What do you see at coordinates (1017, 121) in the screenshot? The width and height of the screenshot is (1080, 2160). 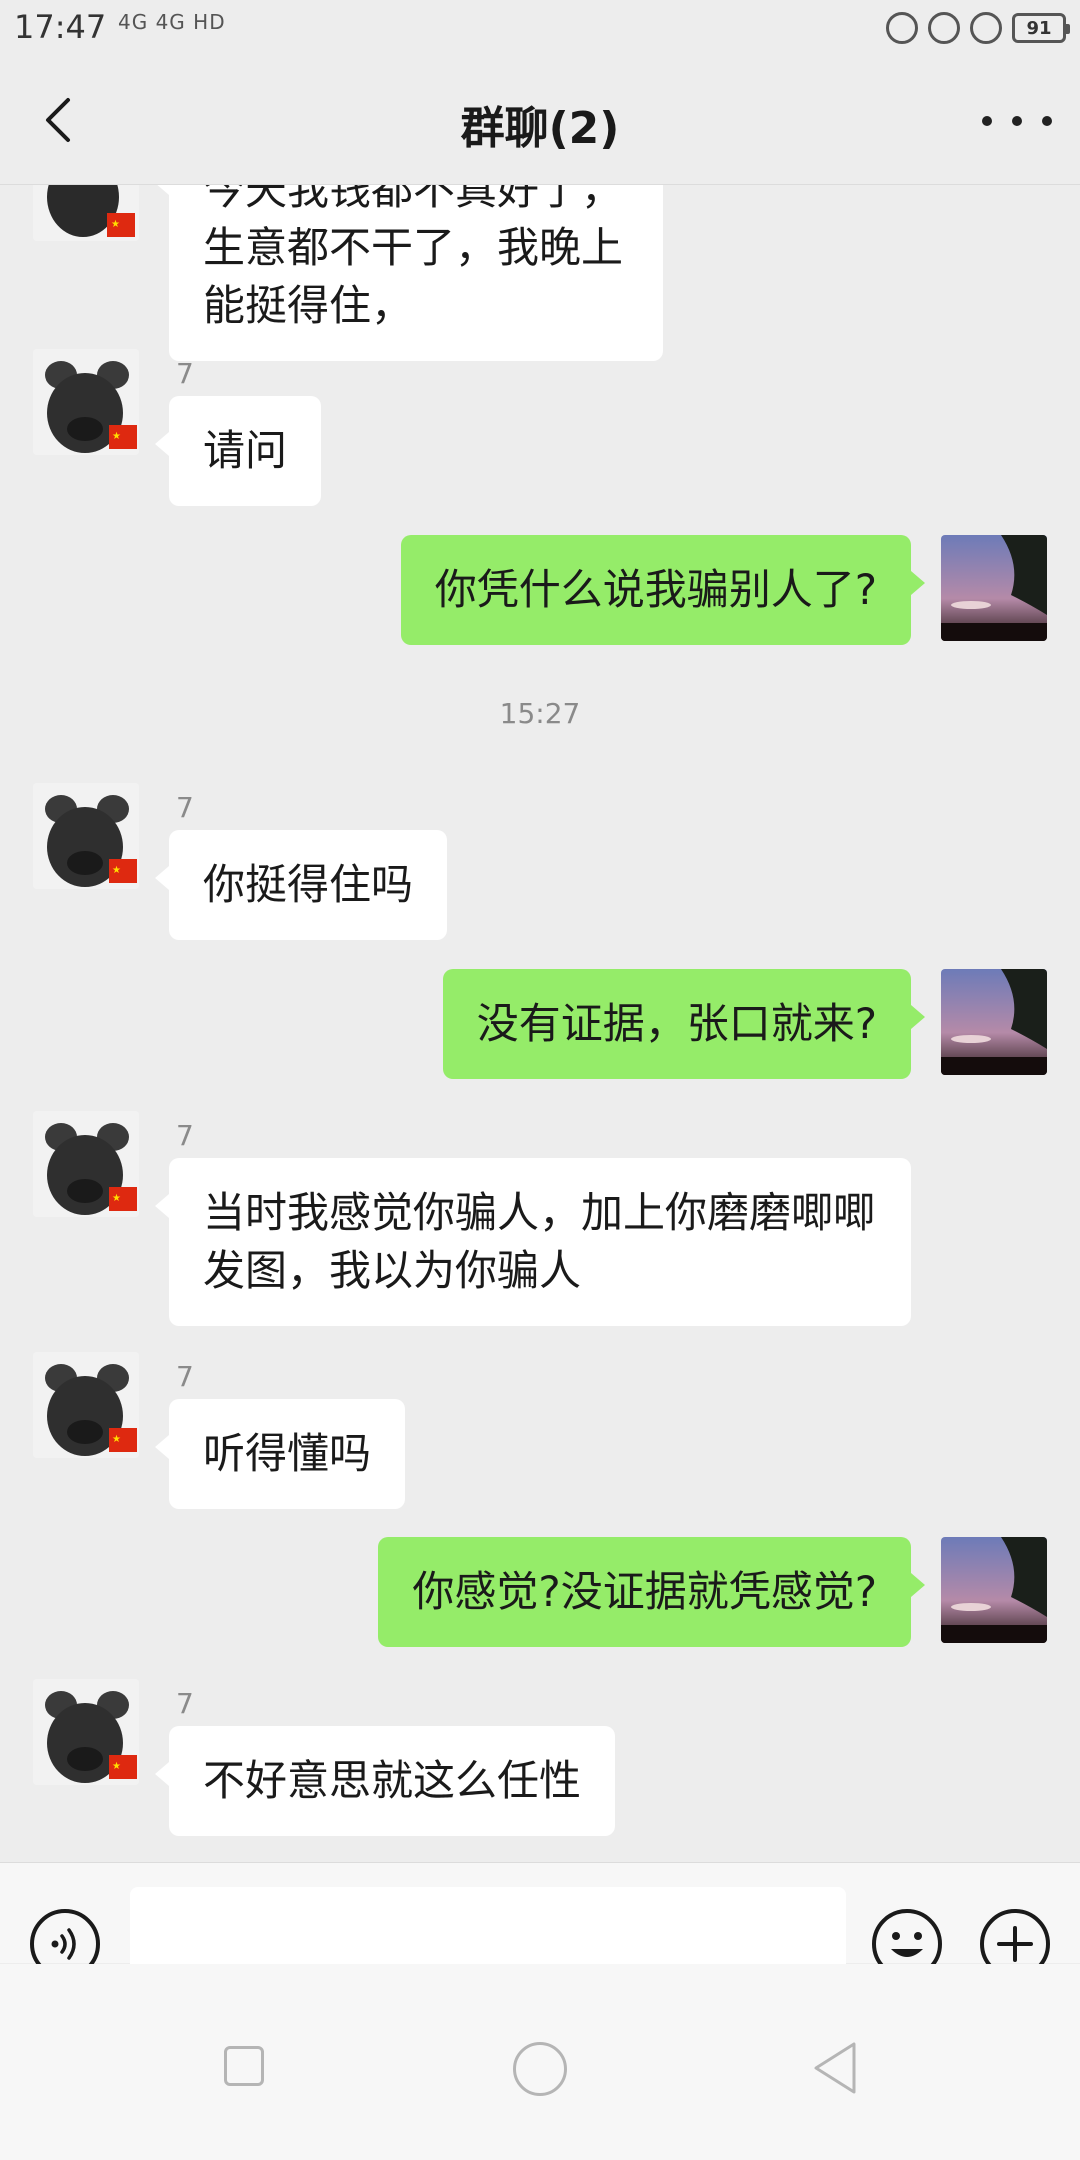 I see `more-dots-icon` at bounding box center [1017, 121].